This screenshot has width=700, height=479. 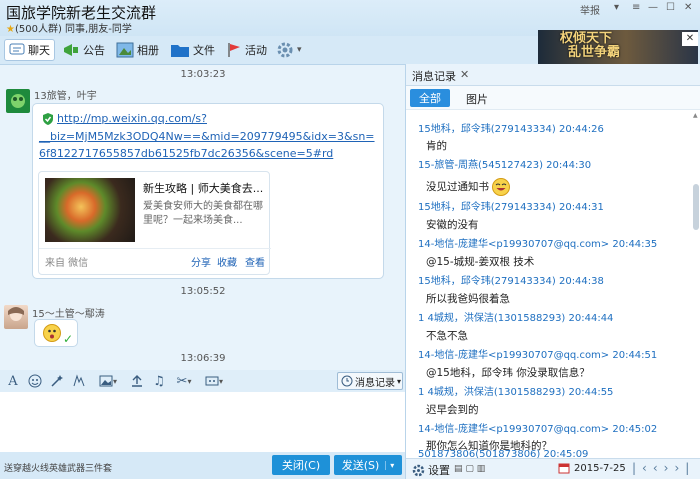 I want to click on laughing-emoji-icon, so click(x=501, y=187).